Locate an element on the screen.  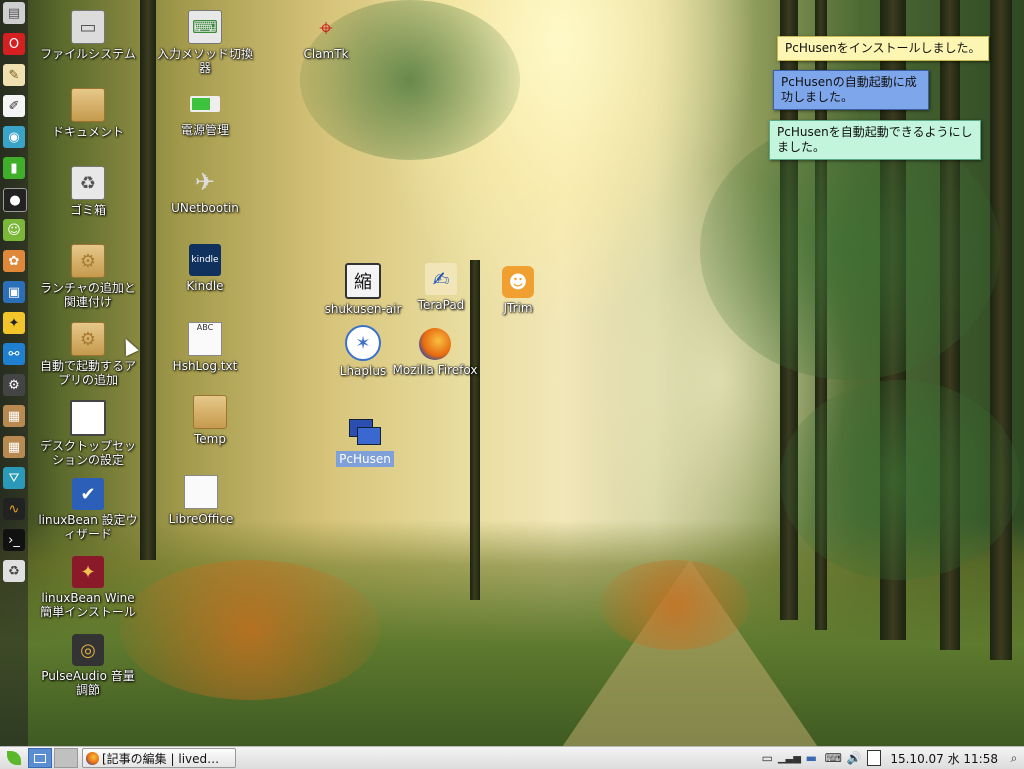
install-icon: ⛛ is located at coordinates (14, 478).